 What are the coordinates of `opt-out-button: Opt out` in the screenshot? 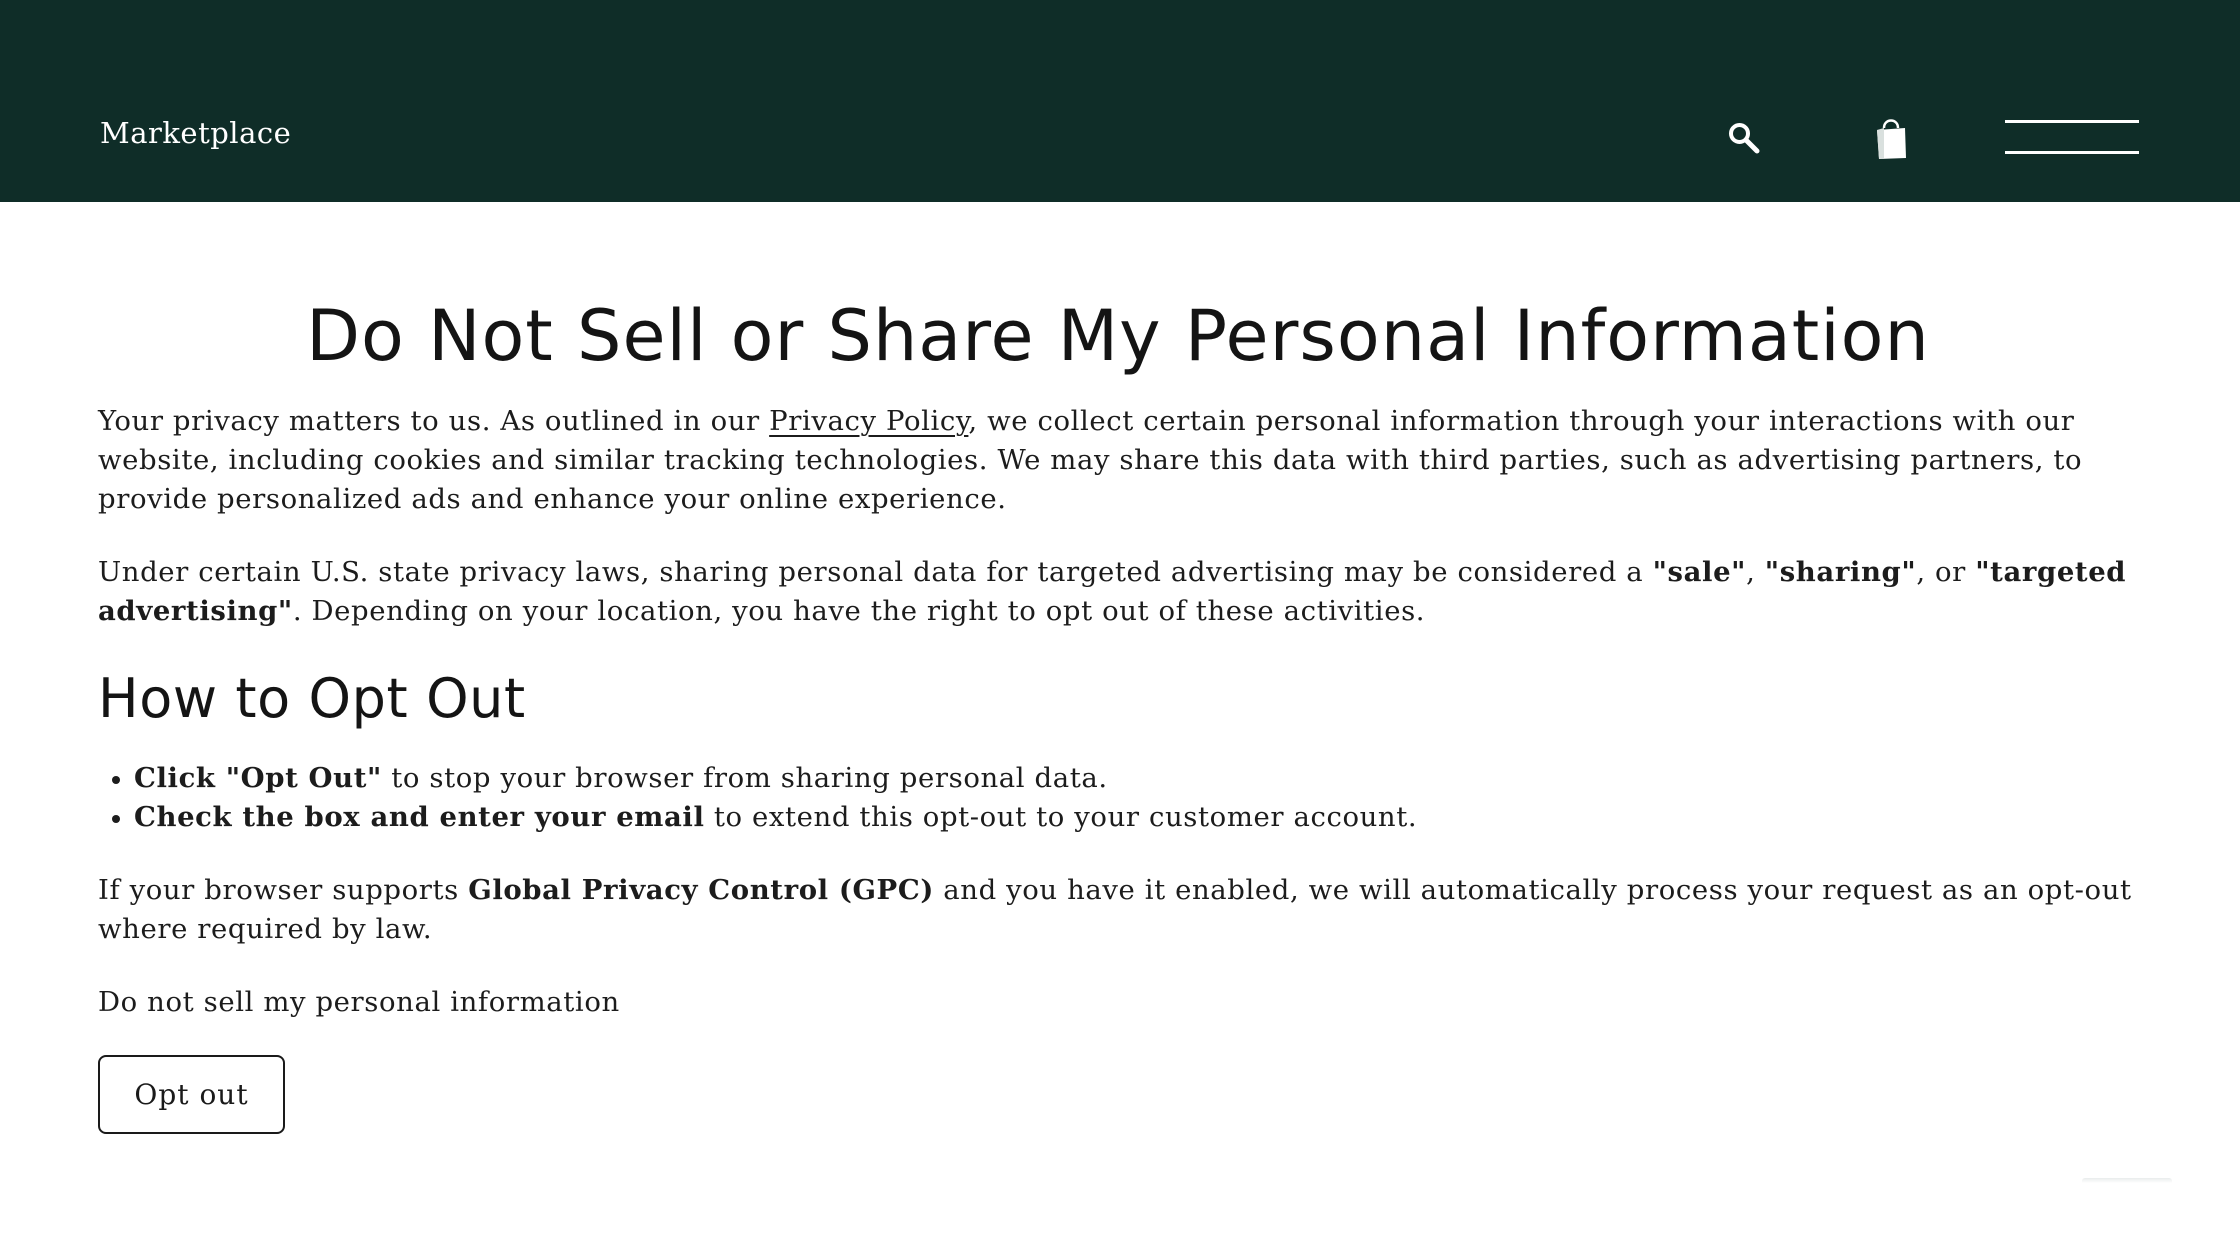 It's located at (191, 1094).